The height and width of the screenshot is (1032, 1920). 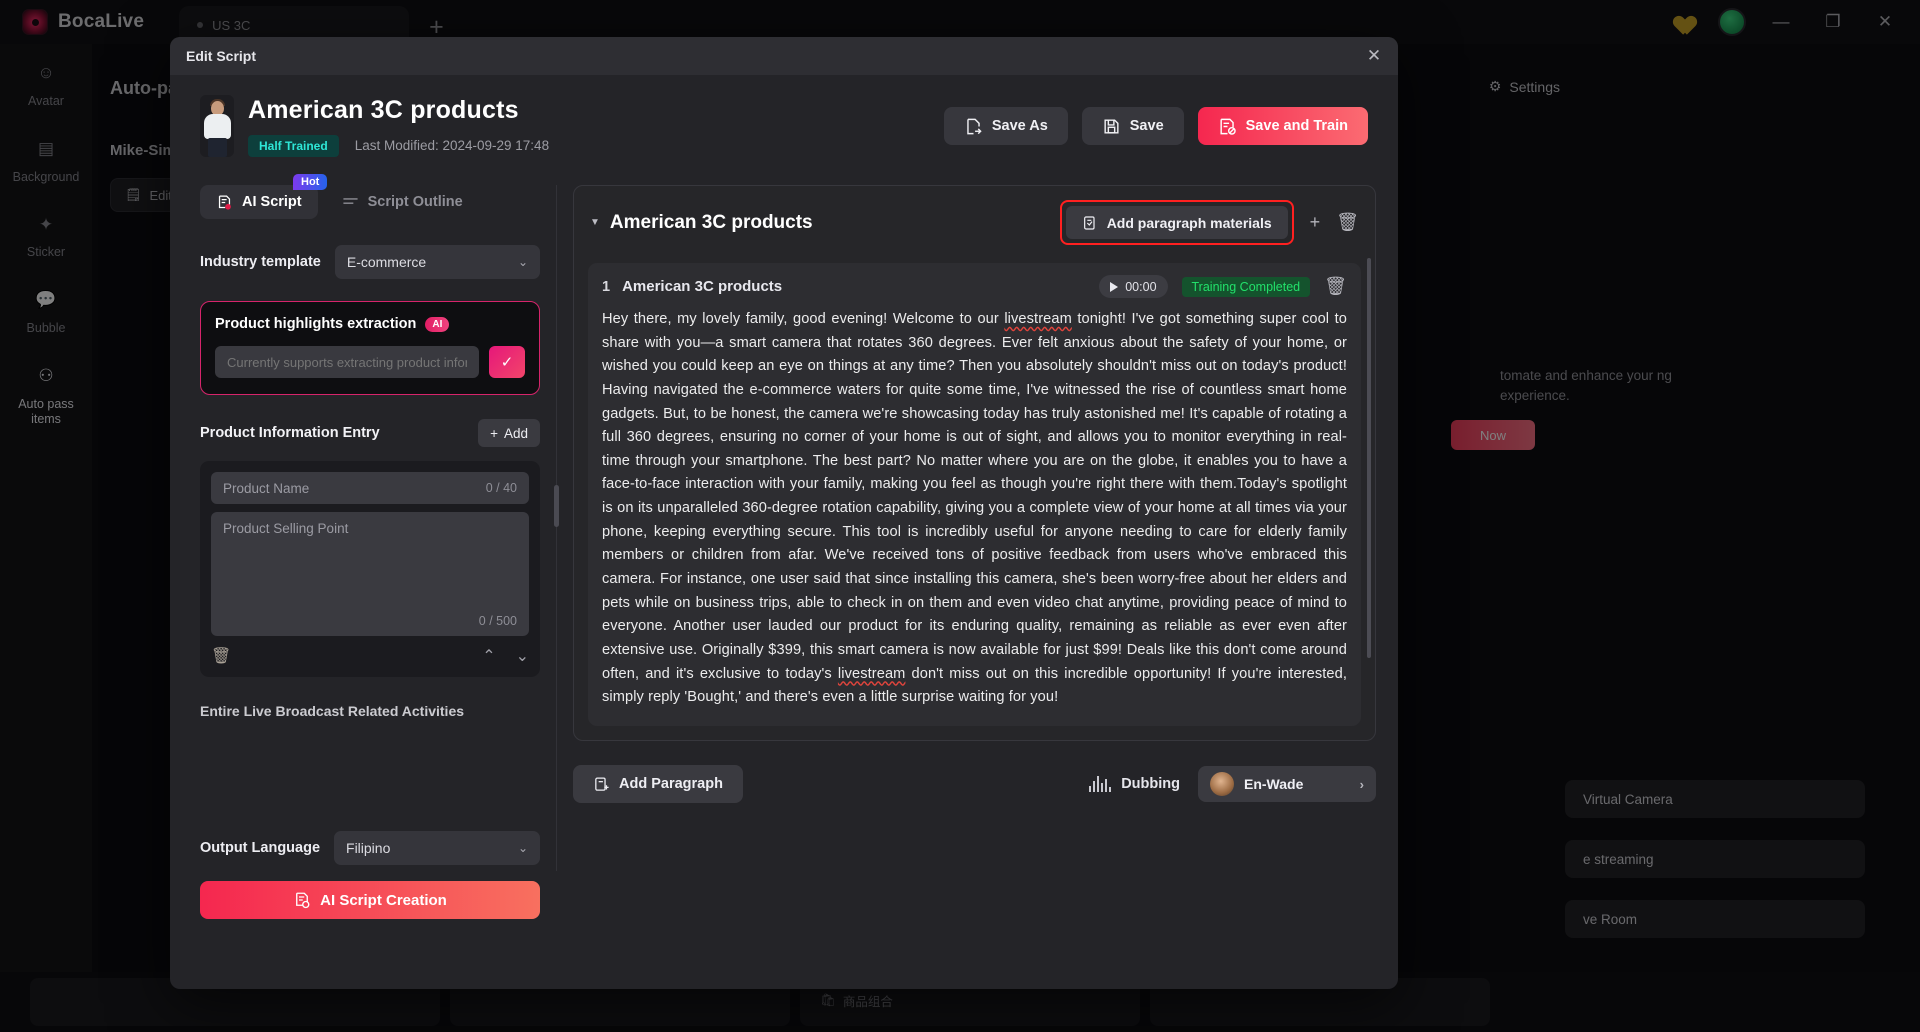 I want to click on script-header-actions: Add paragraph materials + 🗑, so click(x=1209, y=222).